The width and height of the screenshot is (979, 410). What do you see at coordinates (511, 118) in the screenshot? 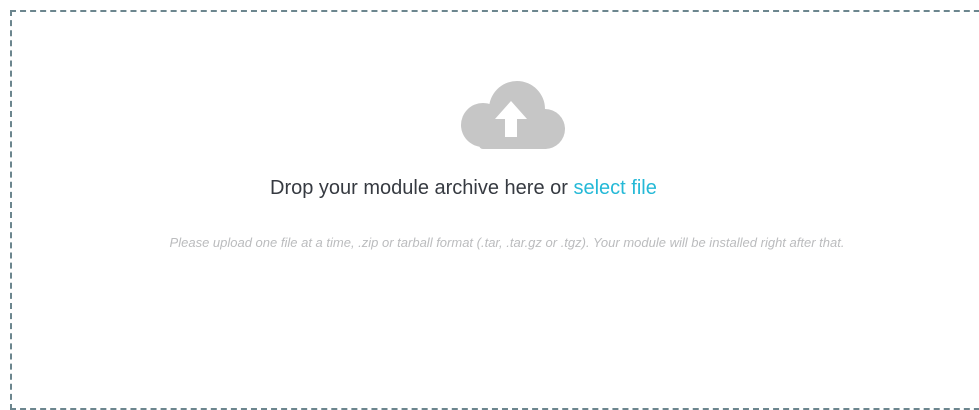
I see `cloud-upload-icon` at bounding box center [511, 118].